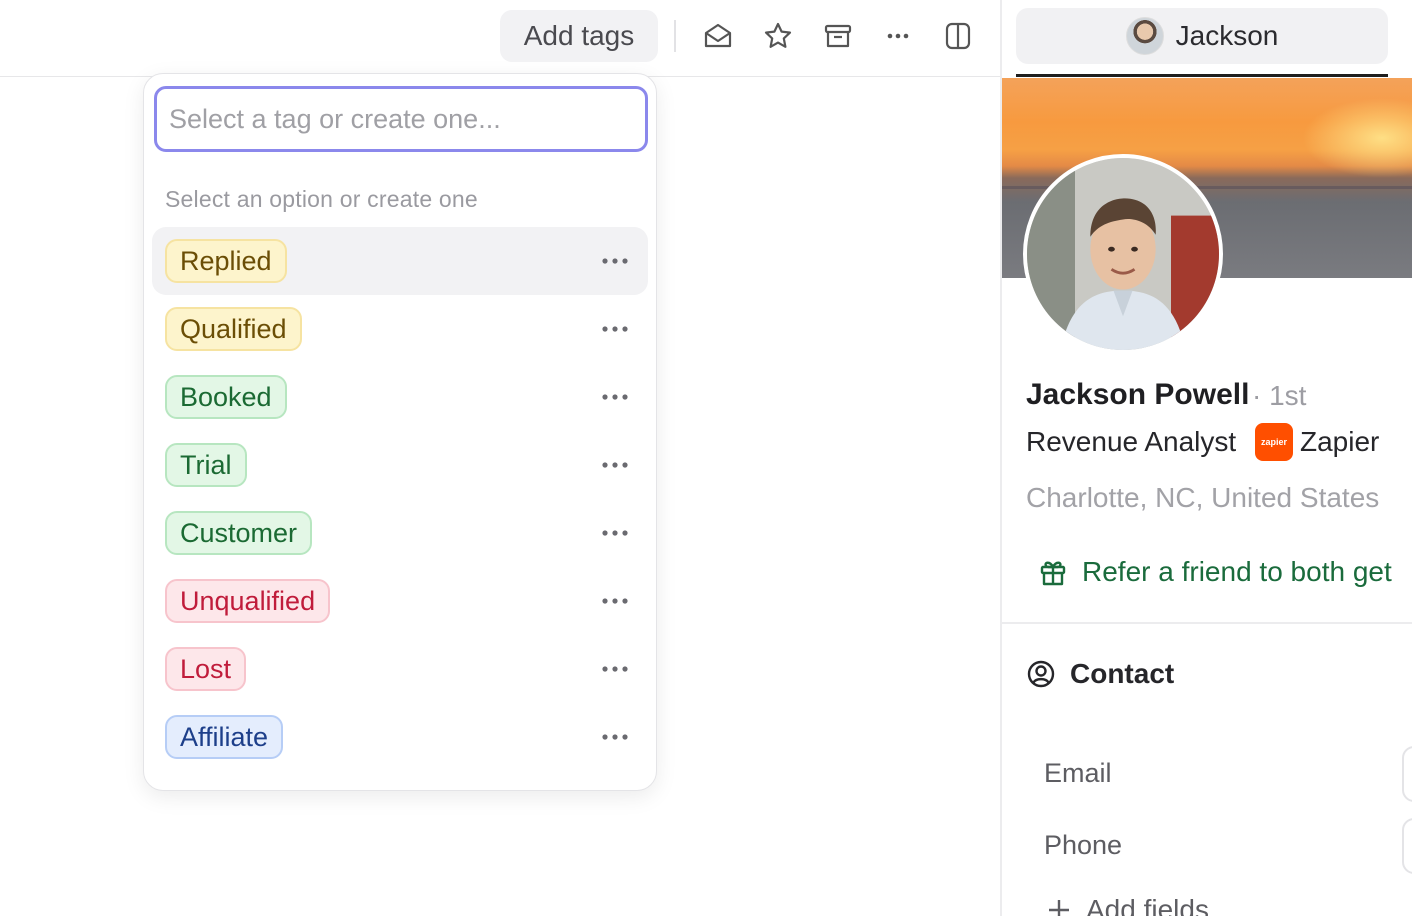  Describe the element at coordinates (1279, 395) in the screenshot. I see `connection-degree: · 1st` at that location.